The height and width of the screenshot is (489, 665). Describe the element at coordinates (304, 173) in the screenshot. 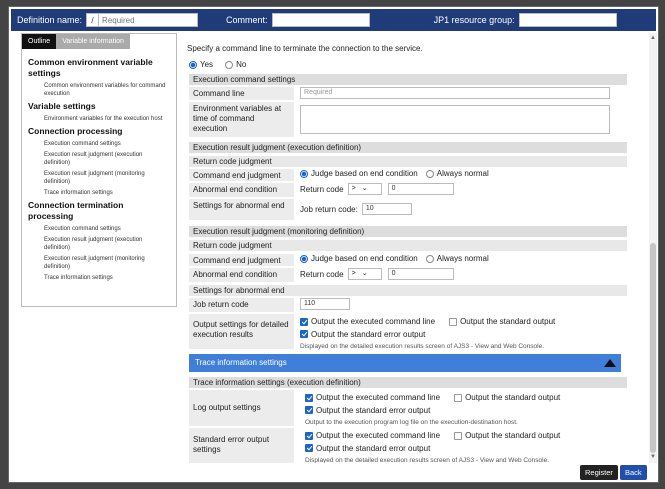

I see `judge-based-radio` at that location.